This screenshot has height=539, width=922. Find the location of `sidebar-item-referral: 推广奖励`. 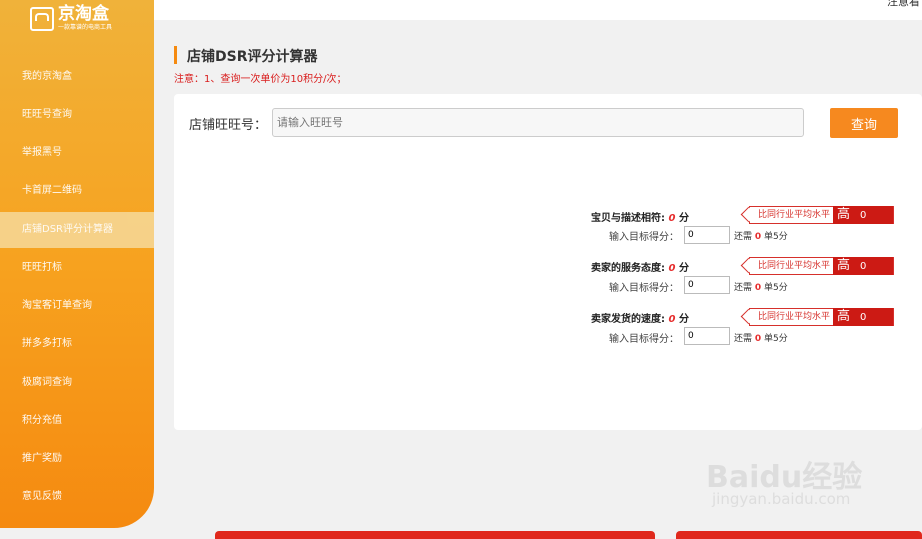

sidebar-item-referral: 推广奖励 is located at coordinates (77, 459).